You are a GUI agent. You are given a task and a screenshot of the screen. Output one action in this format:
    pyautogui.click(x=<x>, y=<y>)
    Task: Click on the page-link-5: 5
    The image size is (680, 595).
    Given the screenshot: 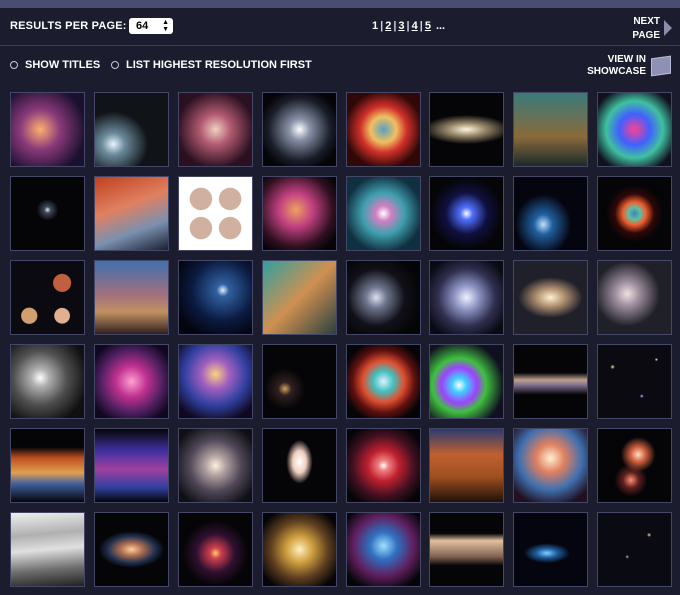 What is the action you would take?
    pyautogui.click(x=428, y=26)
    